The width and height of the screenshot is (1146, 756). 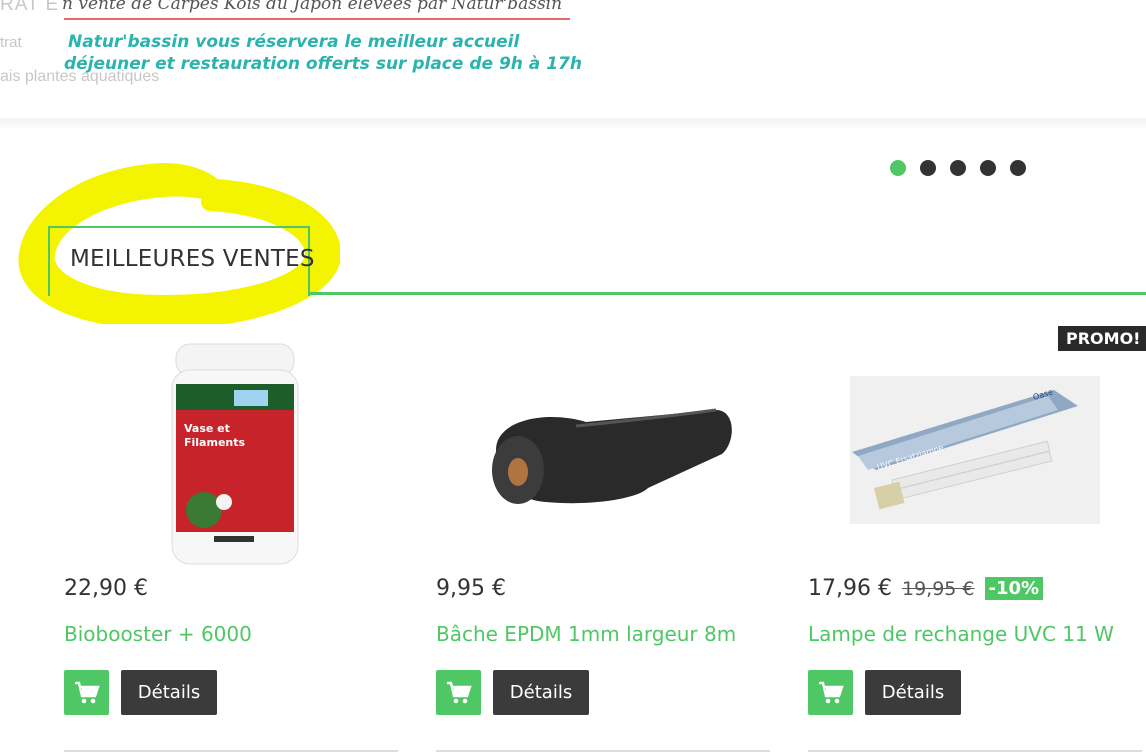 I want to click on product-price: 9,95 €, so click(x=471, y=588).